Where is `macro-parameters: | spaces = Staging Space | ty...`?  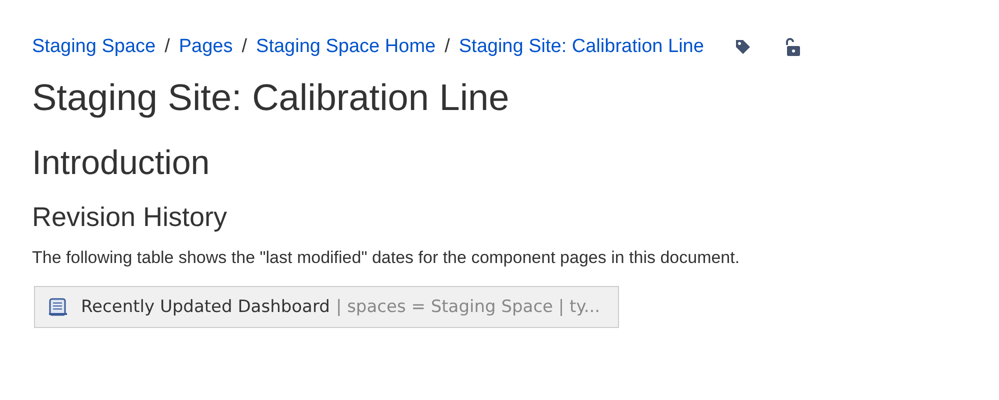 macro-parameters: | spaces = Staging Space | ty... is located at coordinates (468, 307).